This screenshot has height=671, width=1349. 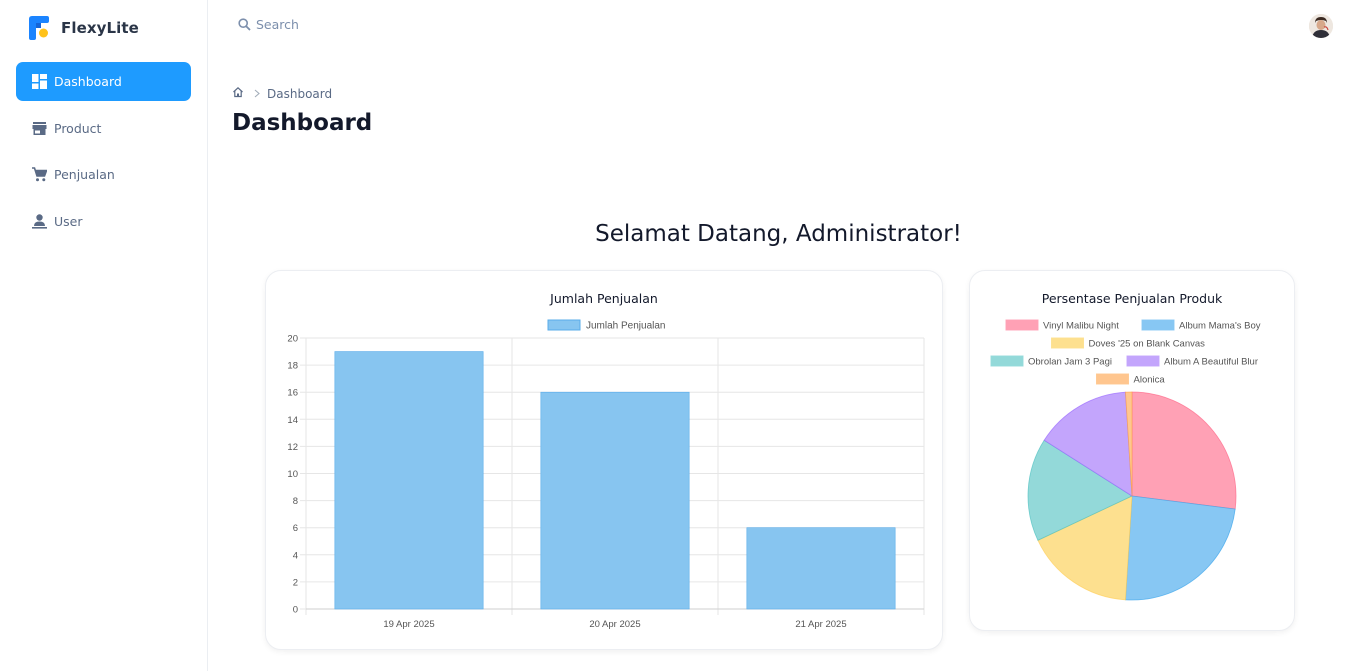 What do you see at coordinates (88, 81) in the screenshot?
I see `sidebar-item-label: Dashboard` at bounding box center [88, 81].